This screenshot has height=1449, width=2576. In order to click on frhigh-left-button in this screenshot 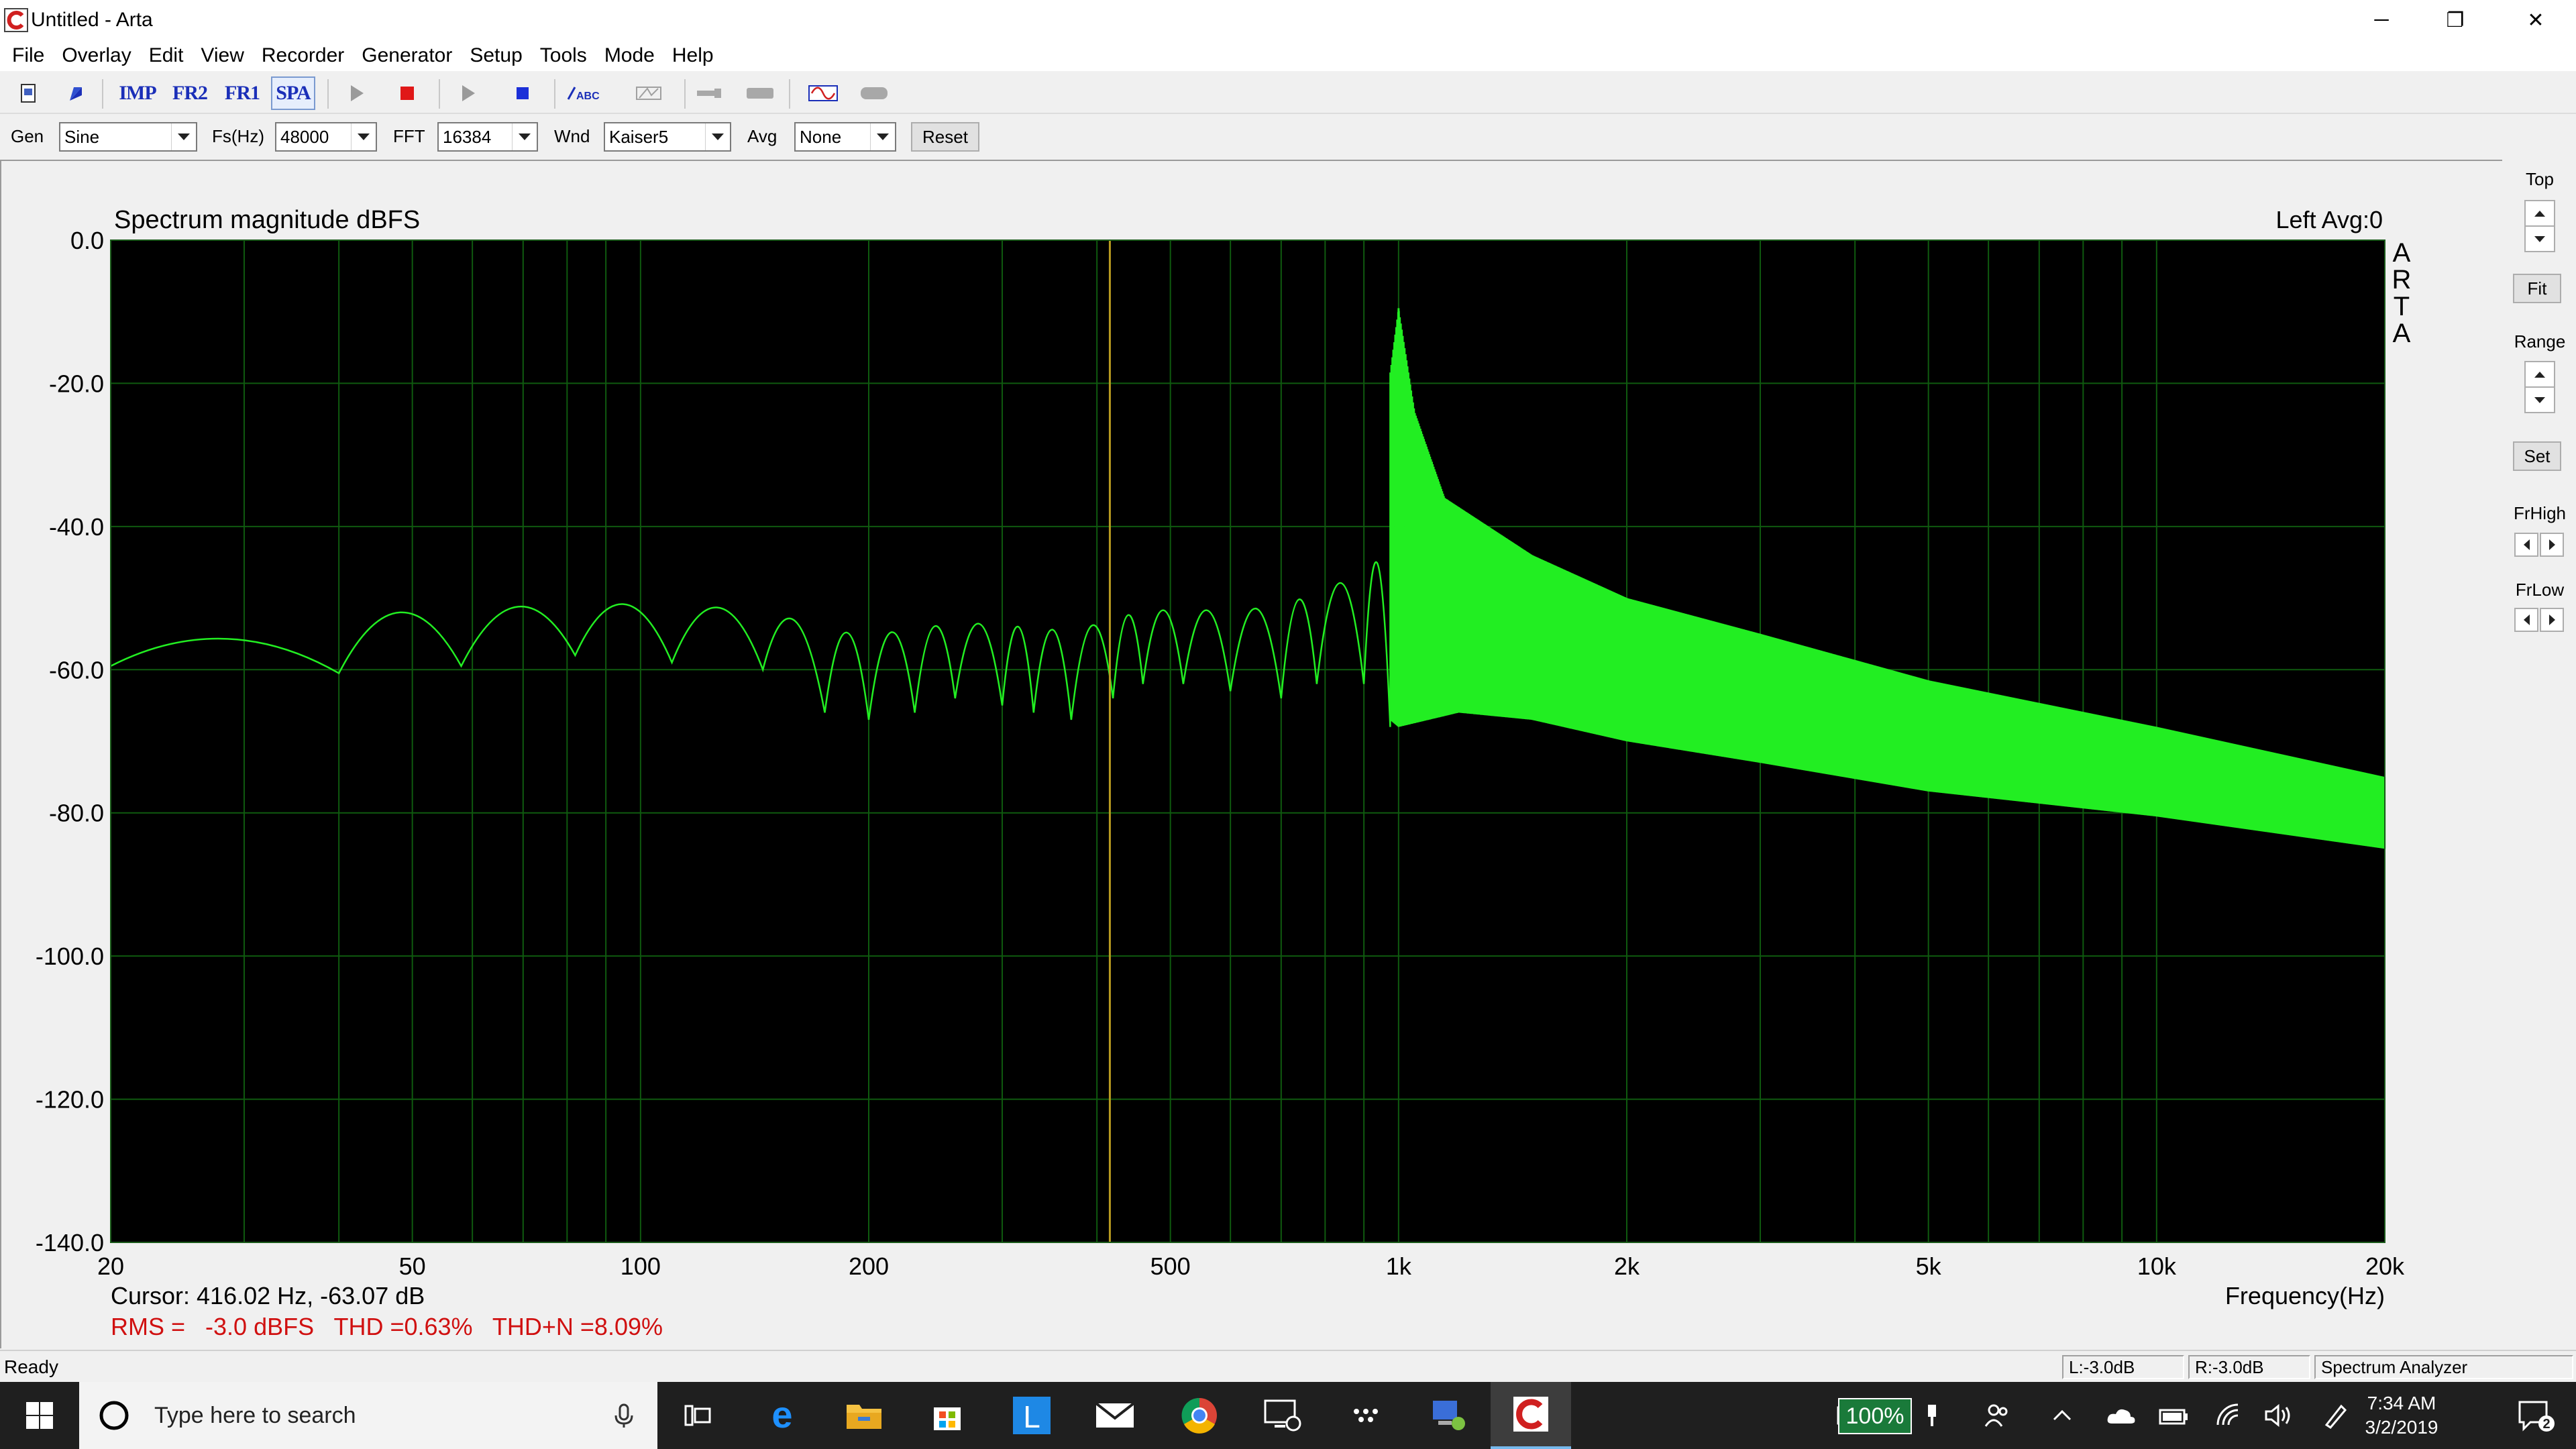, I will do `click(2526, 545)`.